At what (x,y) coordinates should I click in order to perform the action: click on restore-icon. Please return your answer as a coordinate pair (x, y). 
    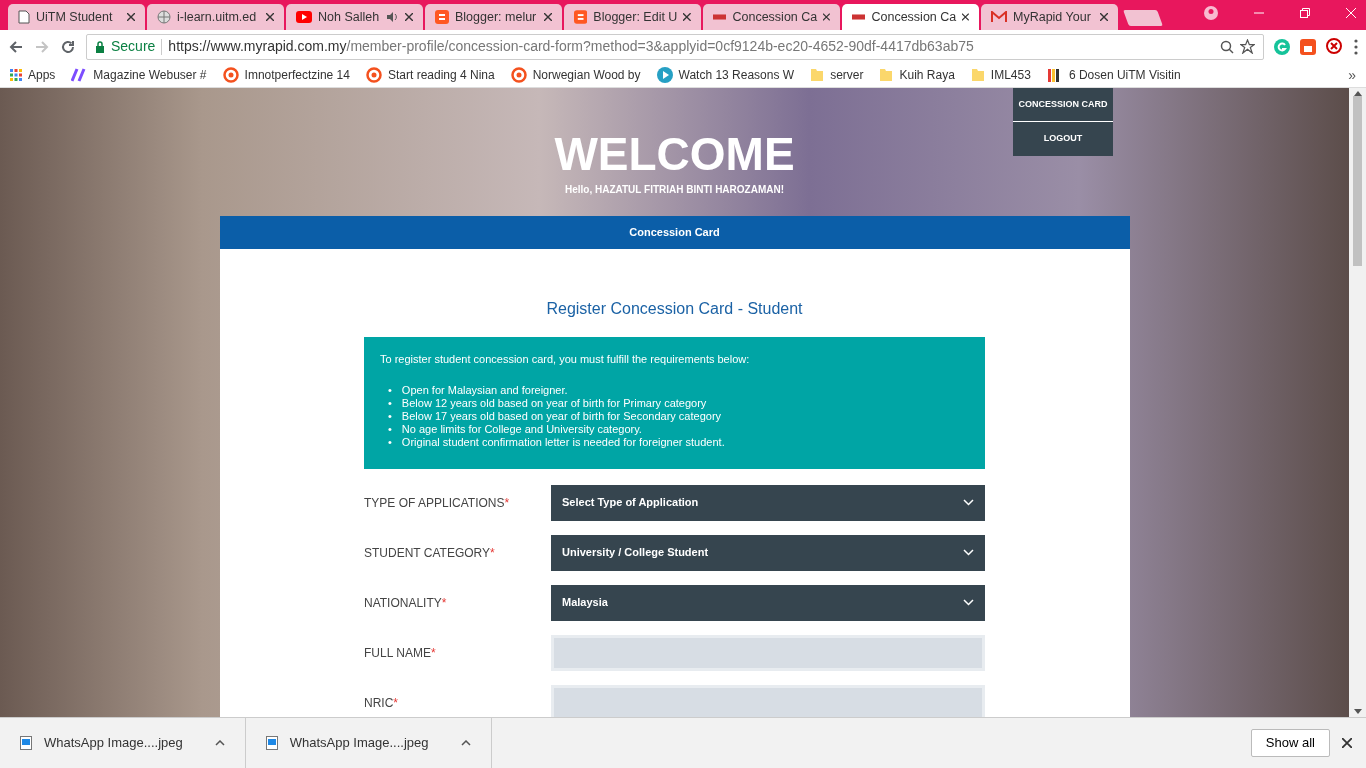
    Looking at the image, I should click on (1305, 13).